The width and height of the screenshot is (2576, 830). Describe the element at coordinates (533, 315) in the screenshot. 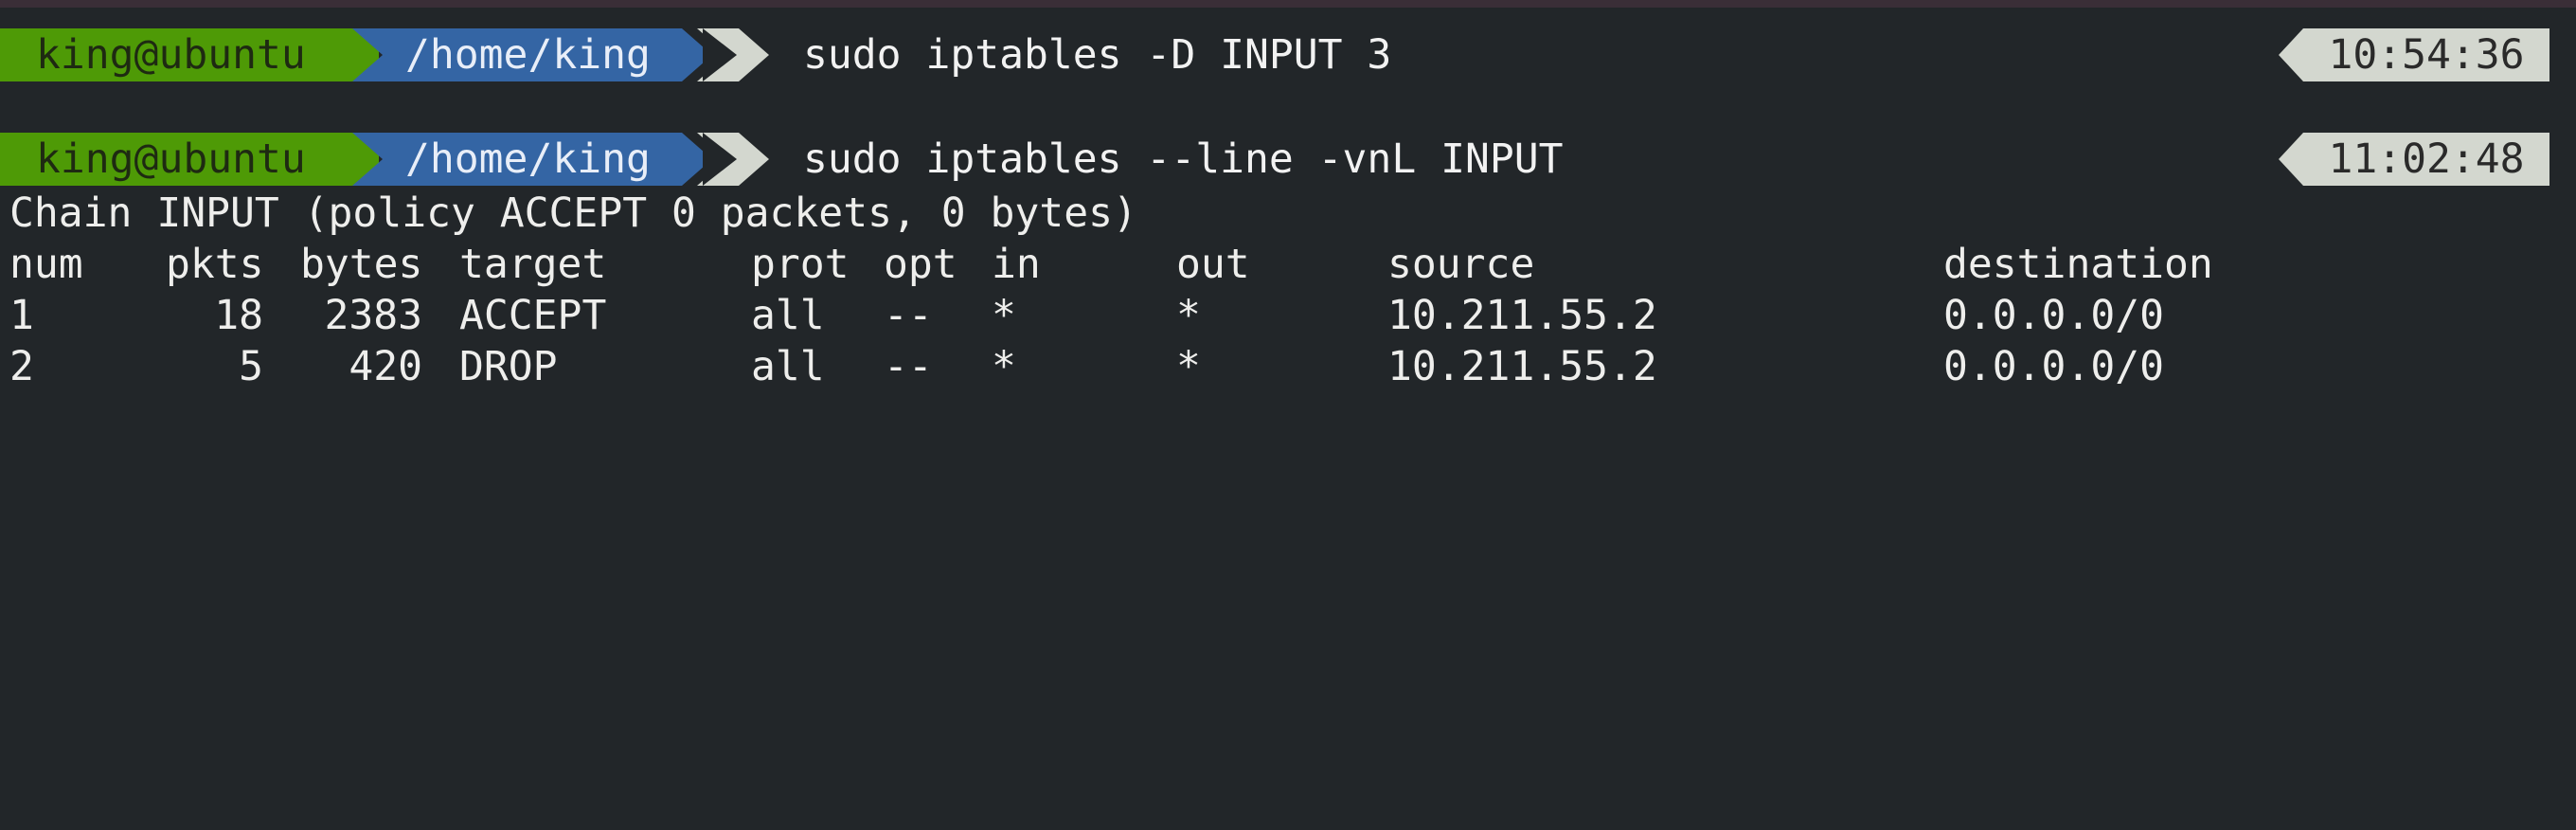

I see `cell-target: ACCEPT` at that location.